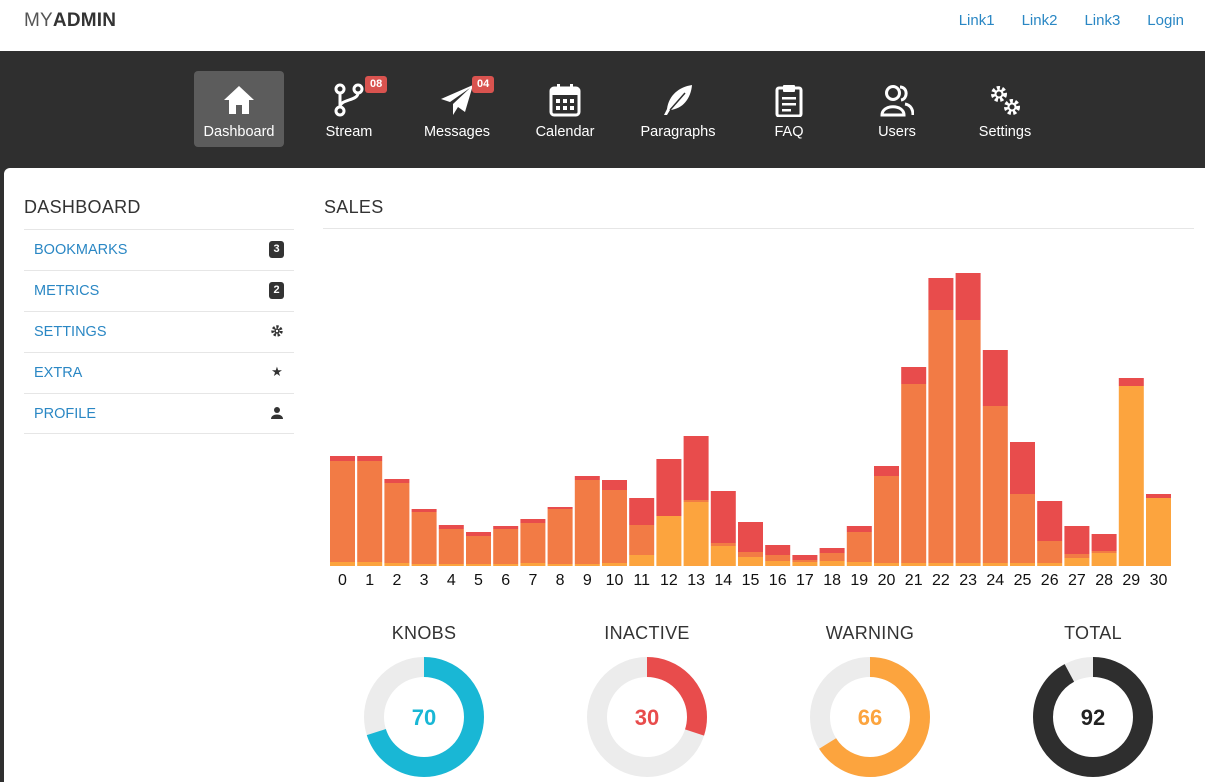 The image size is (1205, 782). Describe the element at coordinates (159, 413) in the screenshot. I see `sidebar-item-profile: PROFILE` at that location.